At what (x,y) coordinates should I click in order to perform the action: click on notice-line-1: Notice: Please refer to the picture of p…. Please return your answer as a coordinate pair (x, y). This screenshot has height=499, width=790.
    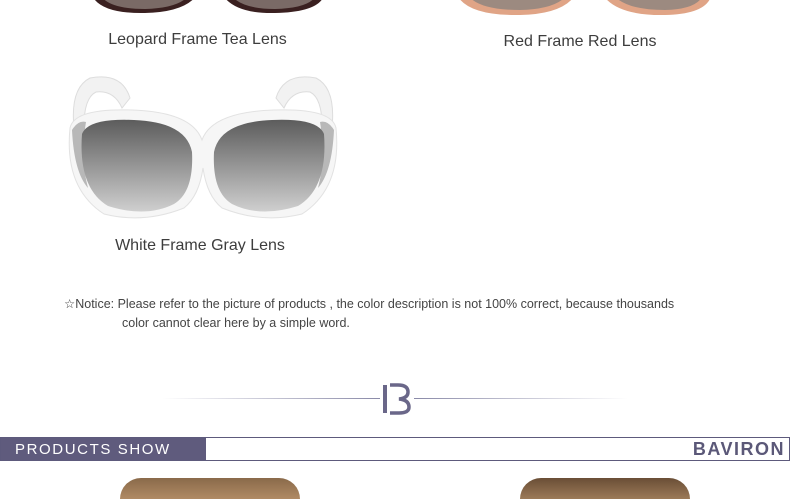
    Looking at the image, I should click on (375, 304).